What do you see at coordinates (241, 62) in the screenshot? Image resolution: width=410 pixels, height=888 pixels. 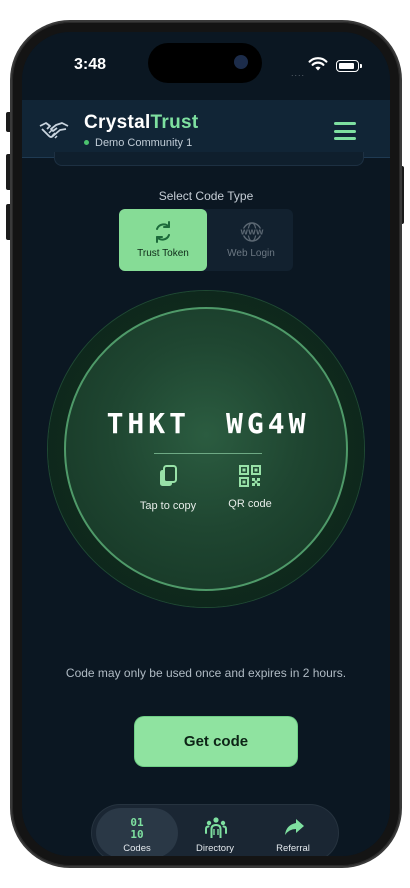 I see `camera-icon` at bounding box center [241, 62].